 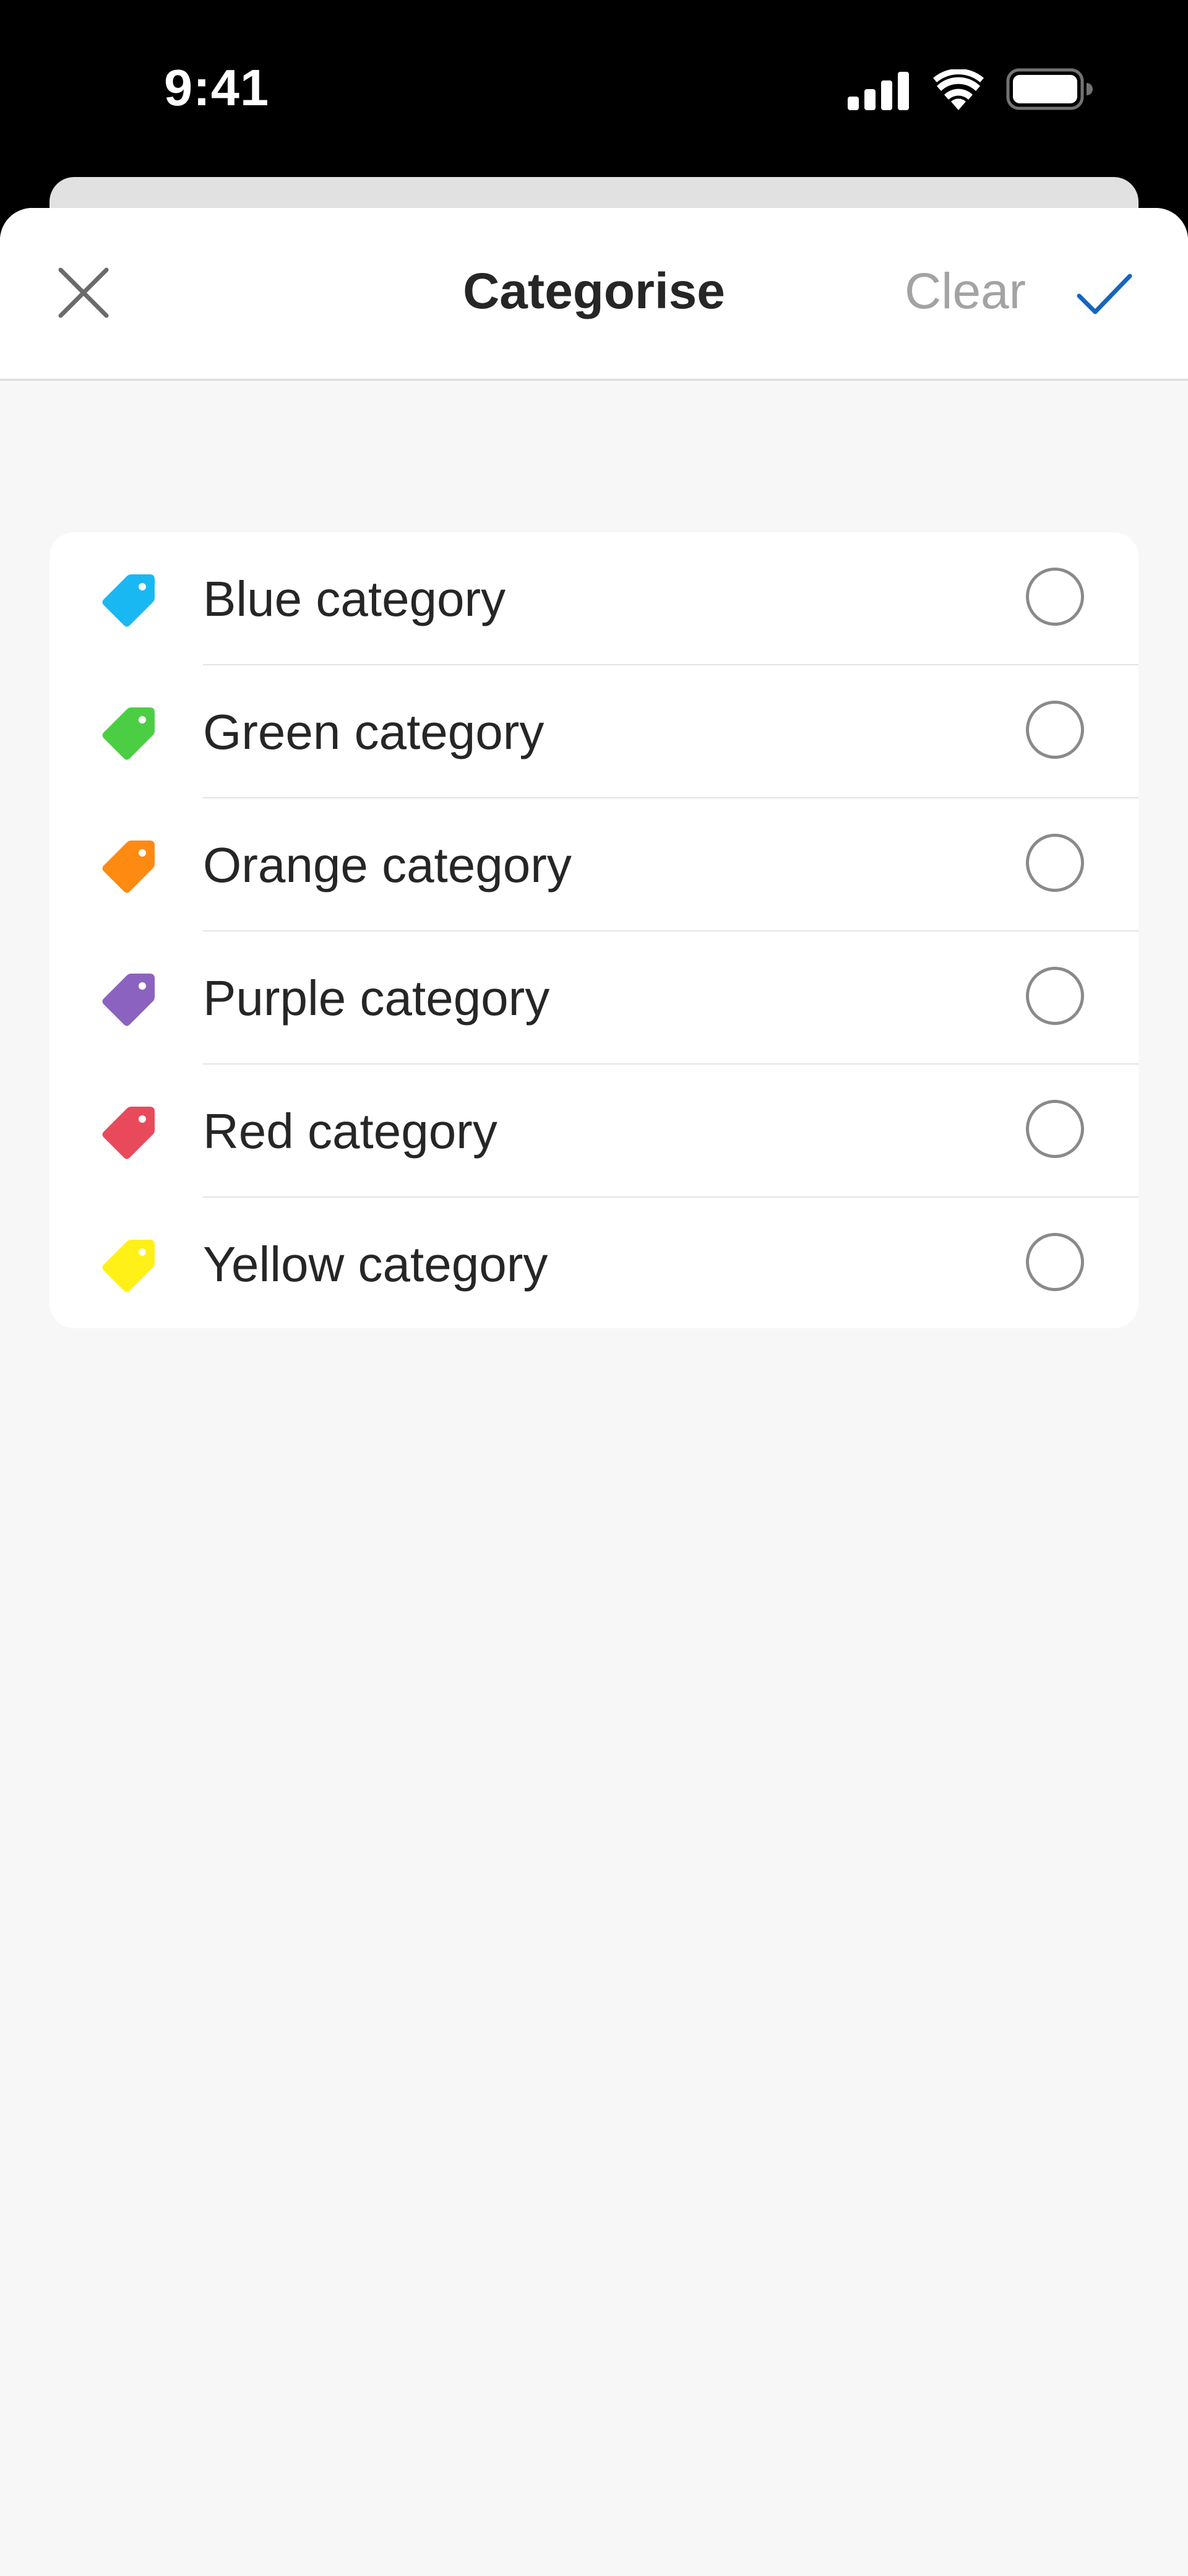 What do you see at coordinates (350, 1131) in the screenshot?
I see `category-label: Red category` at bounding box center [350, 1131].